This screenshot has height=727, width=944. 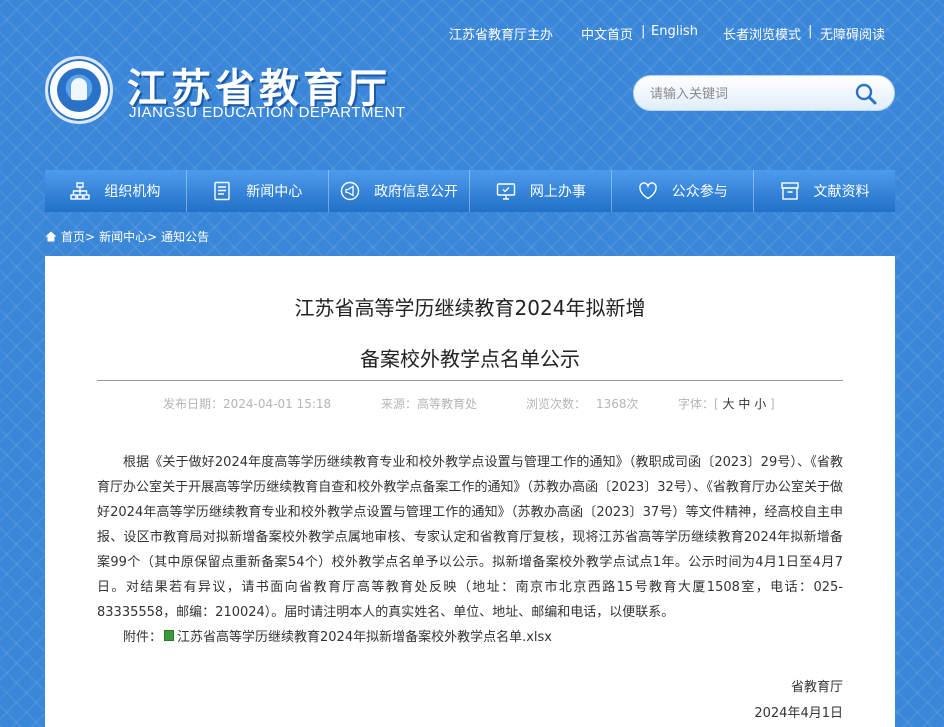 I want to click on publish-date: 发布日期：2024-04-01 15:18, so click(x=247, y=404).